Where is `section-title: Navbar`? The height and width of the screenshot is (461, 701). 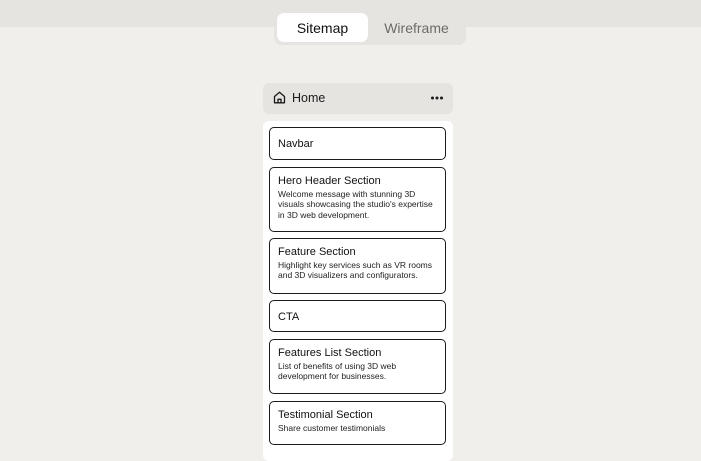 section-title: Navbar is located at coordinates (296, 144).